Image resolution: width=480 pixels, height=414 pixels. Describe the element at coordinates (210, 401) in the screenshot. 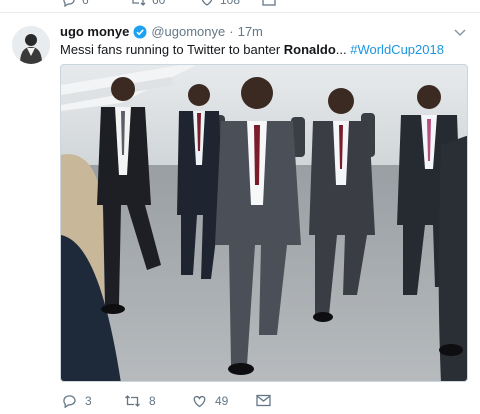

I see `like-button: 49` at that location.